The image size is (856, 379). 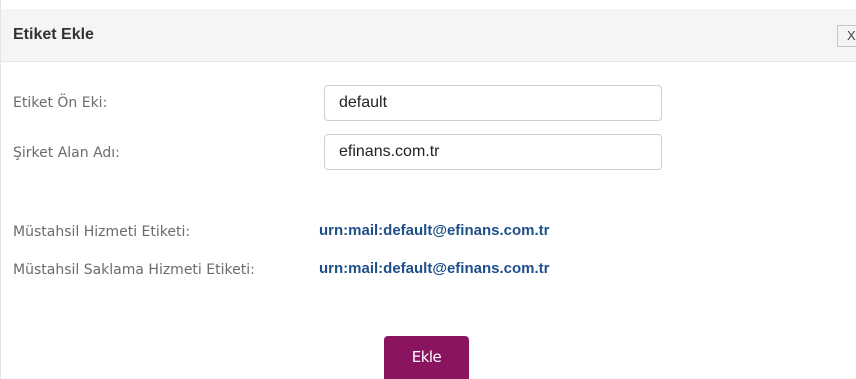 What do you see at coordinates (426, 357) in the screenshot?
I see `add-button: Ekle` at bounding box center [426, 357].